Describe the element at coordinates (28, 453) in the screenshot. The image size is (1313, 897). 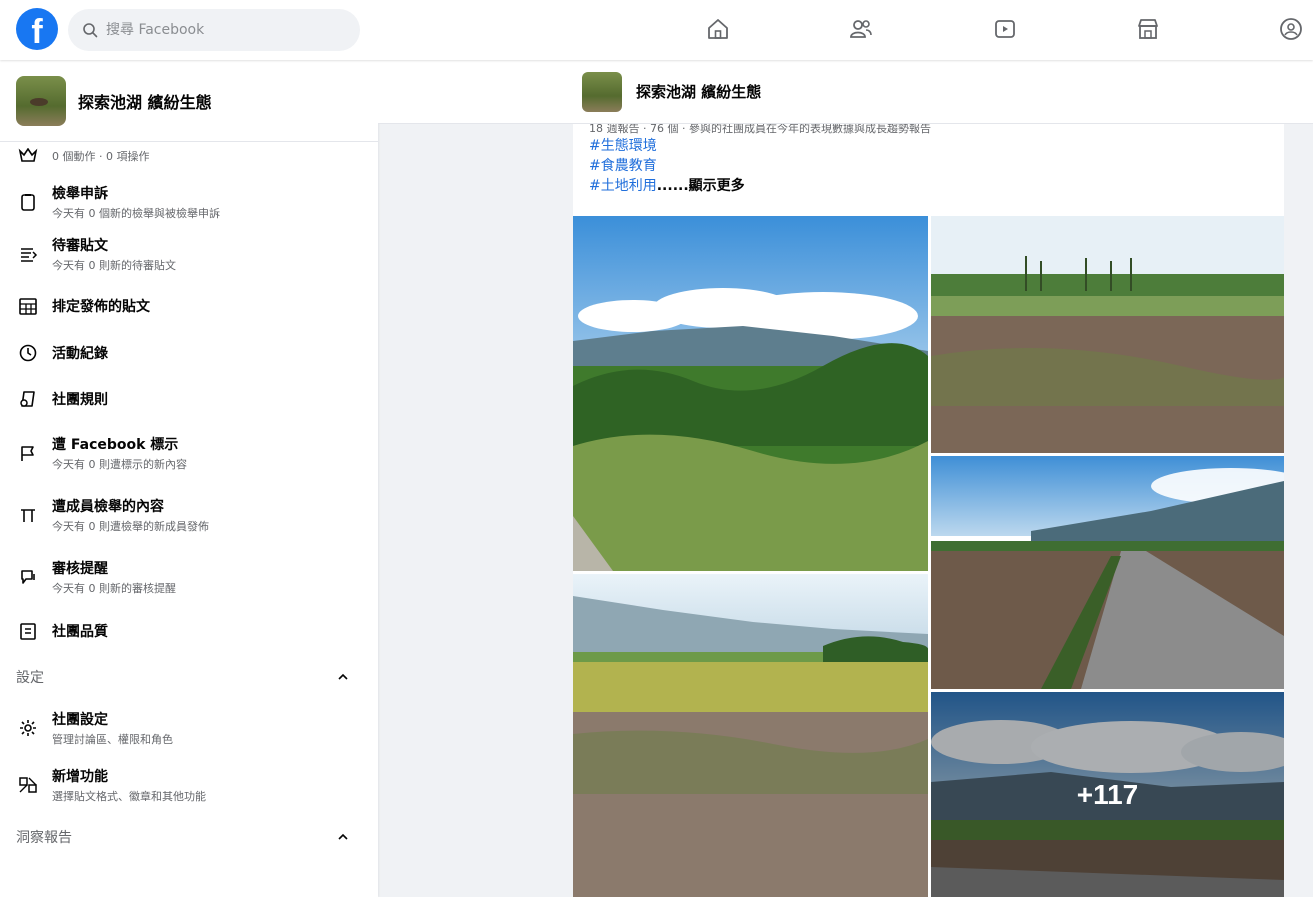
I see `flag-icon` at that location.